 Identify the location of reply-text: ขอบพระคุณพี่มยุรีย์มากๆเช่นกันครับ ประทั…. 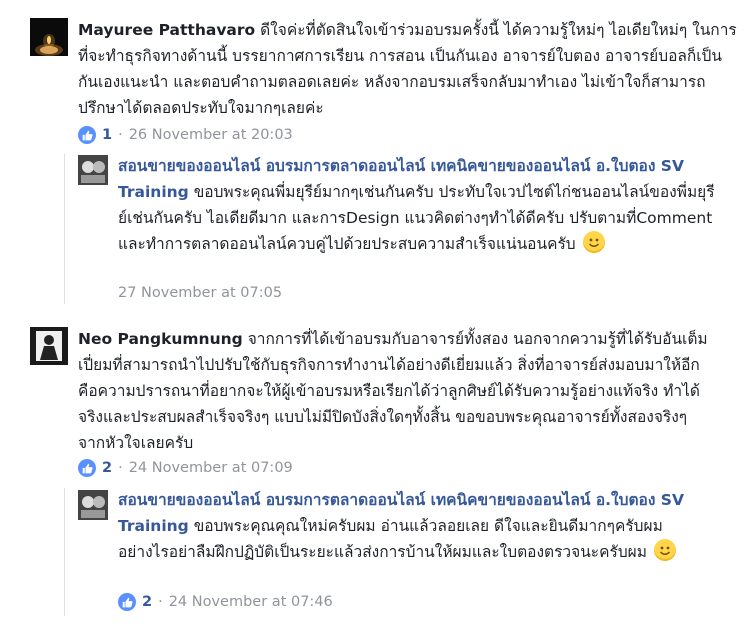
(416, 218).